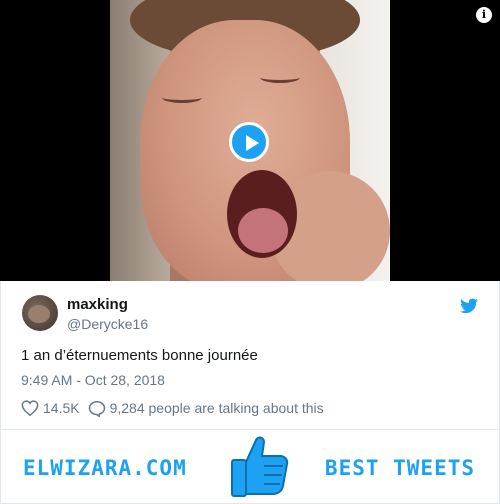 The height and width of the screenshot is (504, 500). Describe the element at coordinates (61, 408) in the screenshot. I see `like-count: 14.5K` at that location.